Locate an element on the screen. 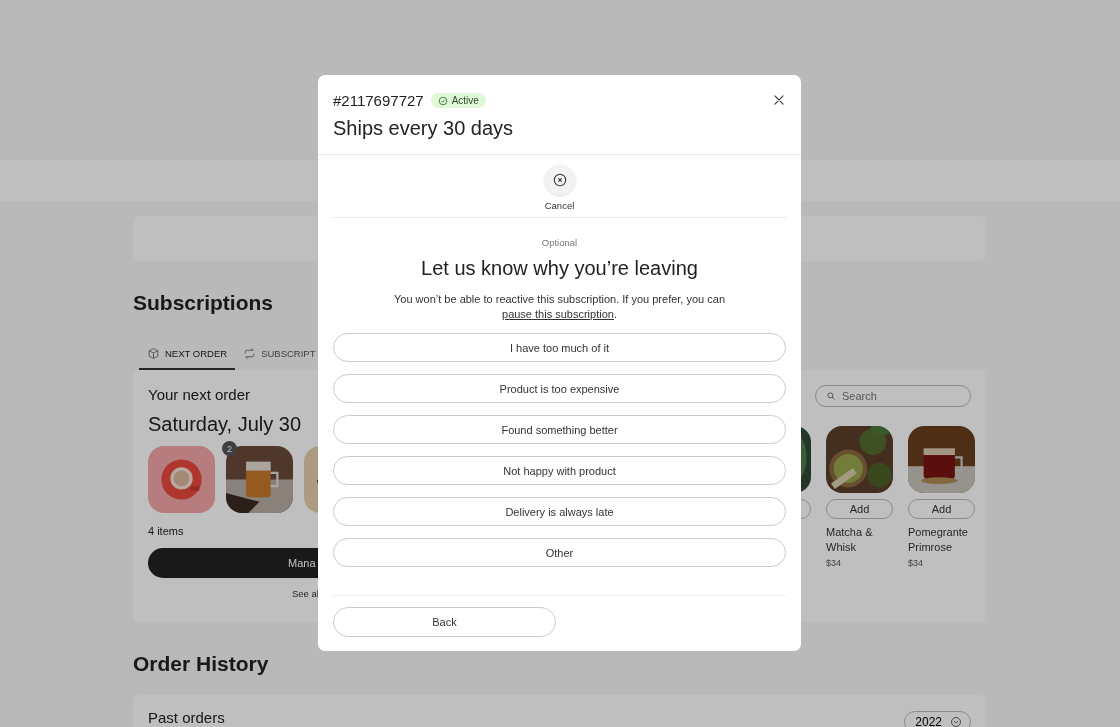 The width and height of the screenshot is (1120, 727). back-button: Back is located at coordinates (444, 622).